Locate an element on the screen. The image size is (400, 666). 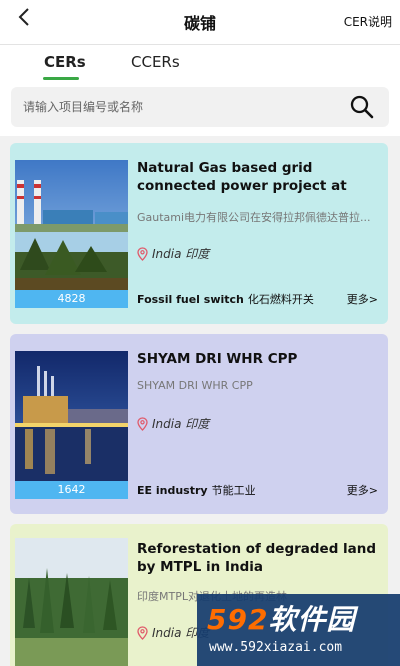
project-sector: Fossil fuel switch 化石燃料开关 is located at coordinates (225, 299).